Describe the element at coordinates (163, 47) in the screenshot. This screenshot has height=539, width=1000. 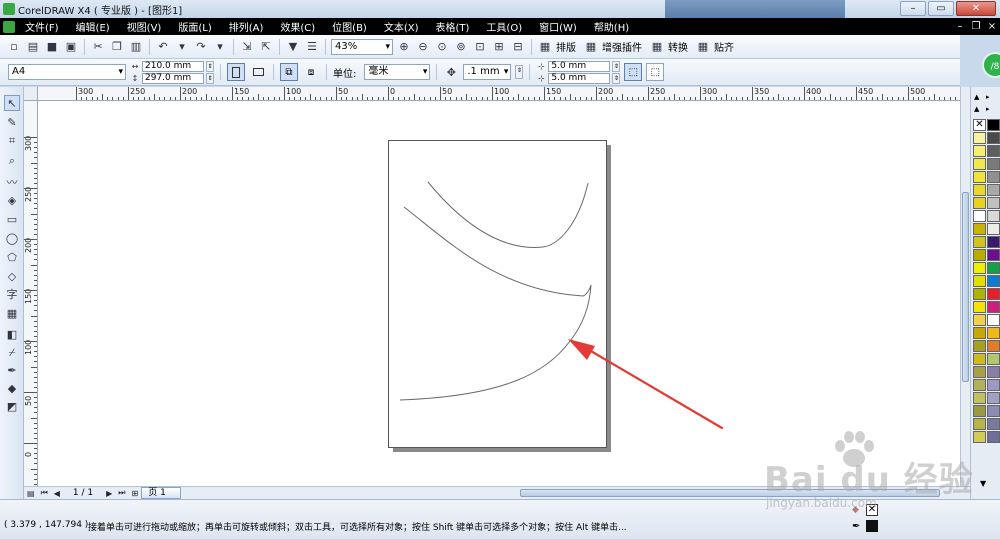
I see `undo-icon: ↶` at that location.